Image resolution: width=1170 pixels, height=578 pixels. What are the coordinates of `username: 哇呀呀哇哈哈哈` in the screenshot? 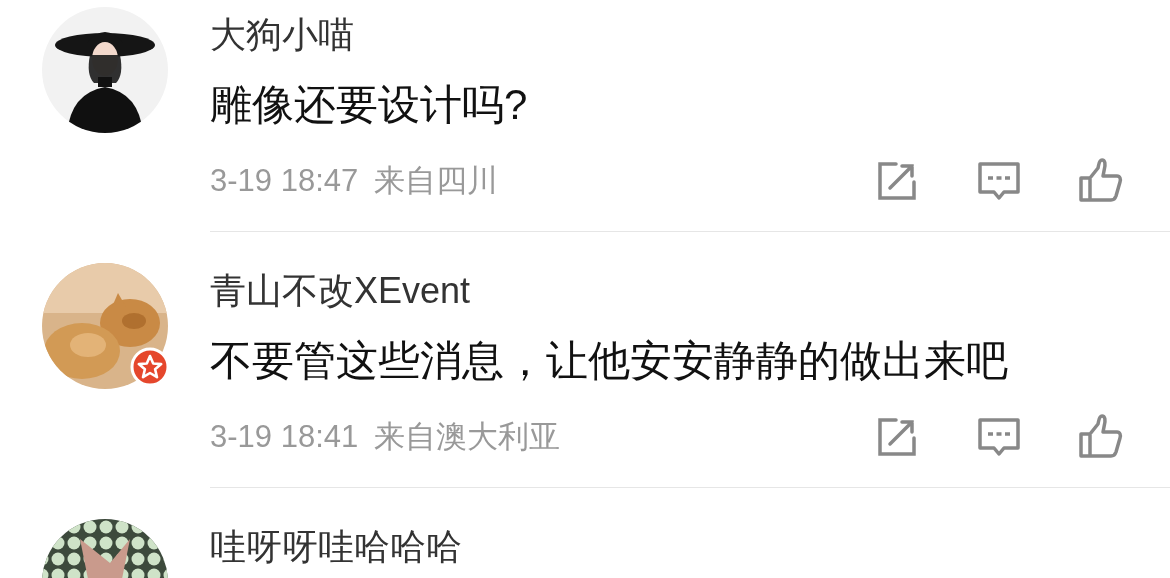 It's located at (336, 547).